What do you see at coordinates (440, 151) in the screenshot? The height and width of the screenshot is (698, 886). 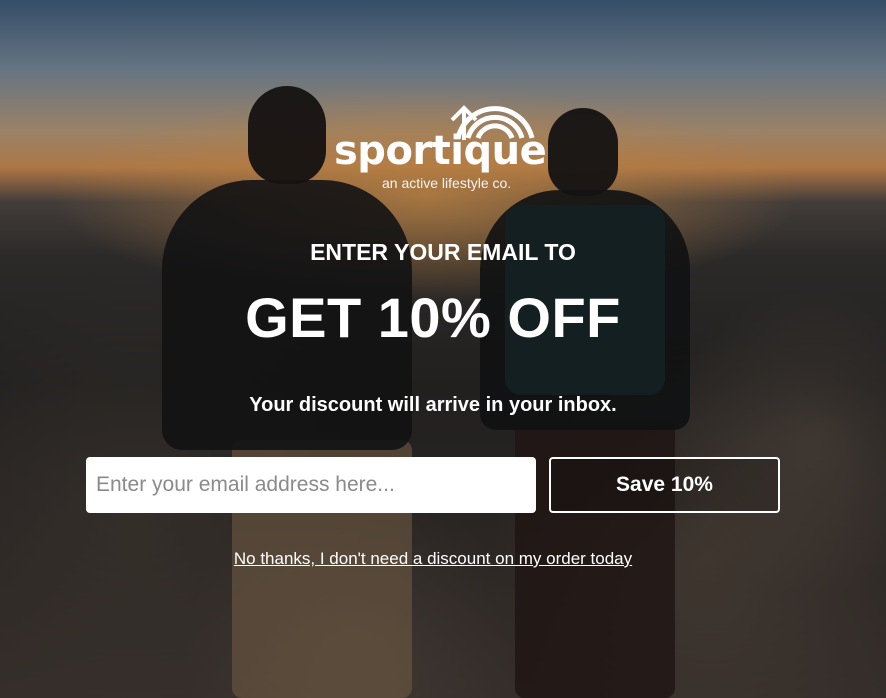 I see `brand-name: sportique` at bounding box center [440, 151].